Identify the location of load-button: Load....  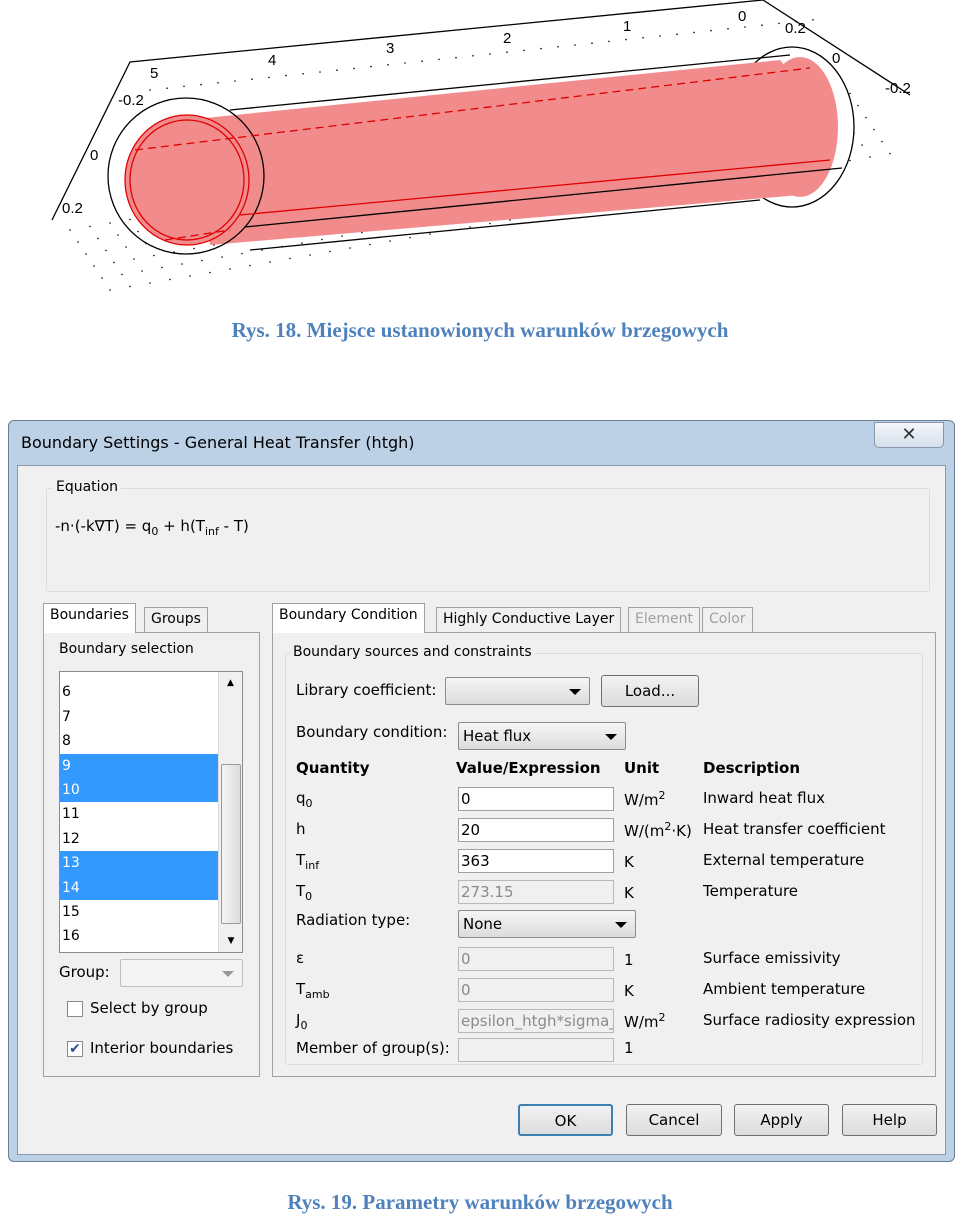
(650, 691).